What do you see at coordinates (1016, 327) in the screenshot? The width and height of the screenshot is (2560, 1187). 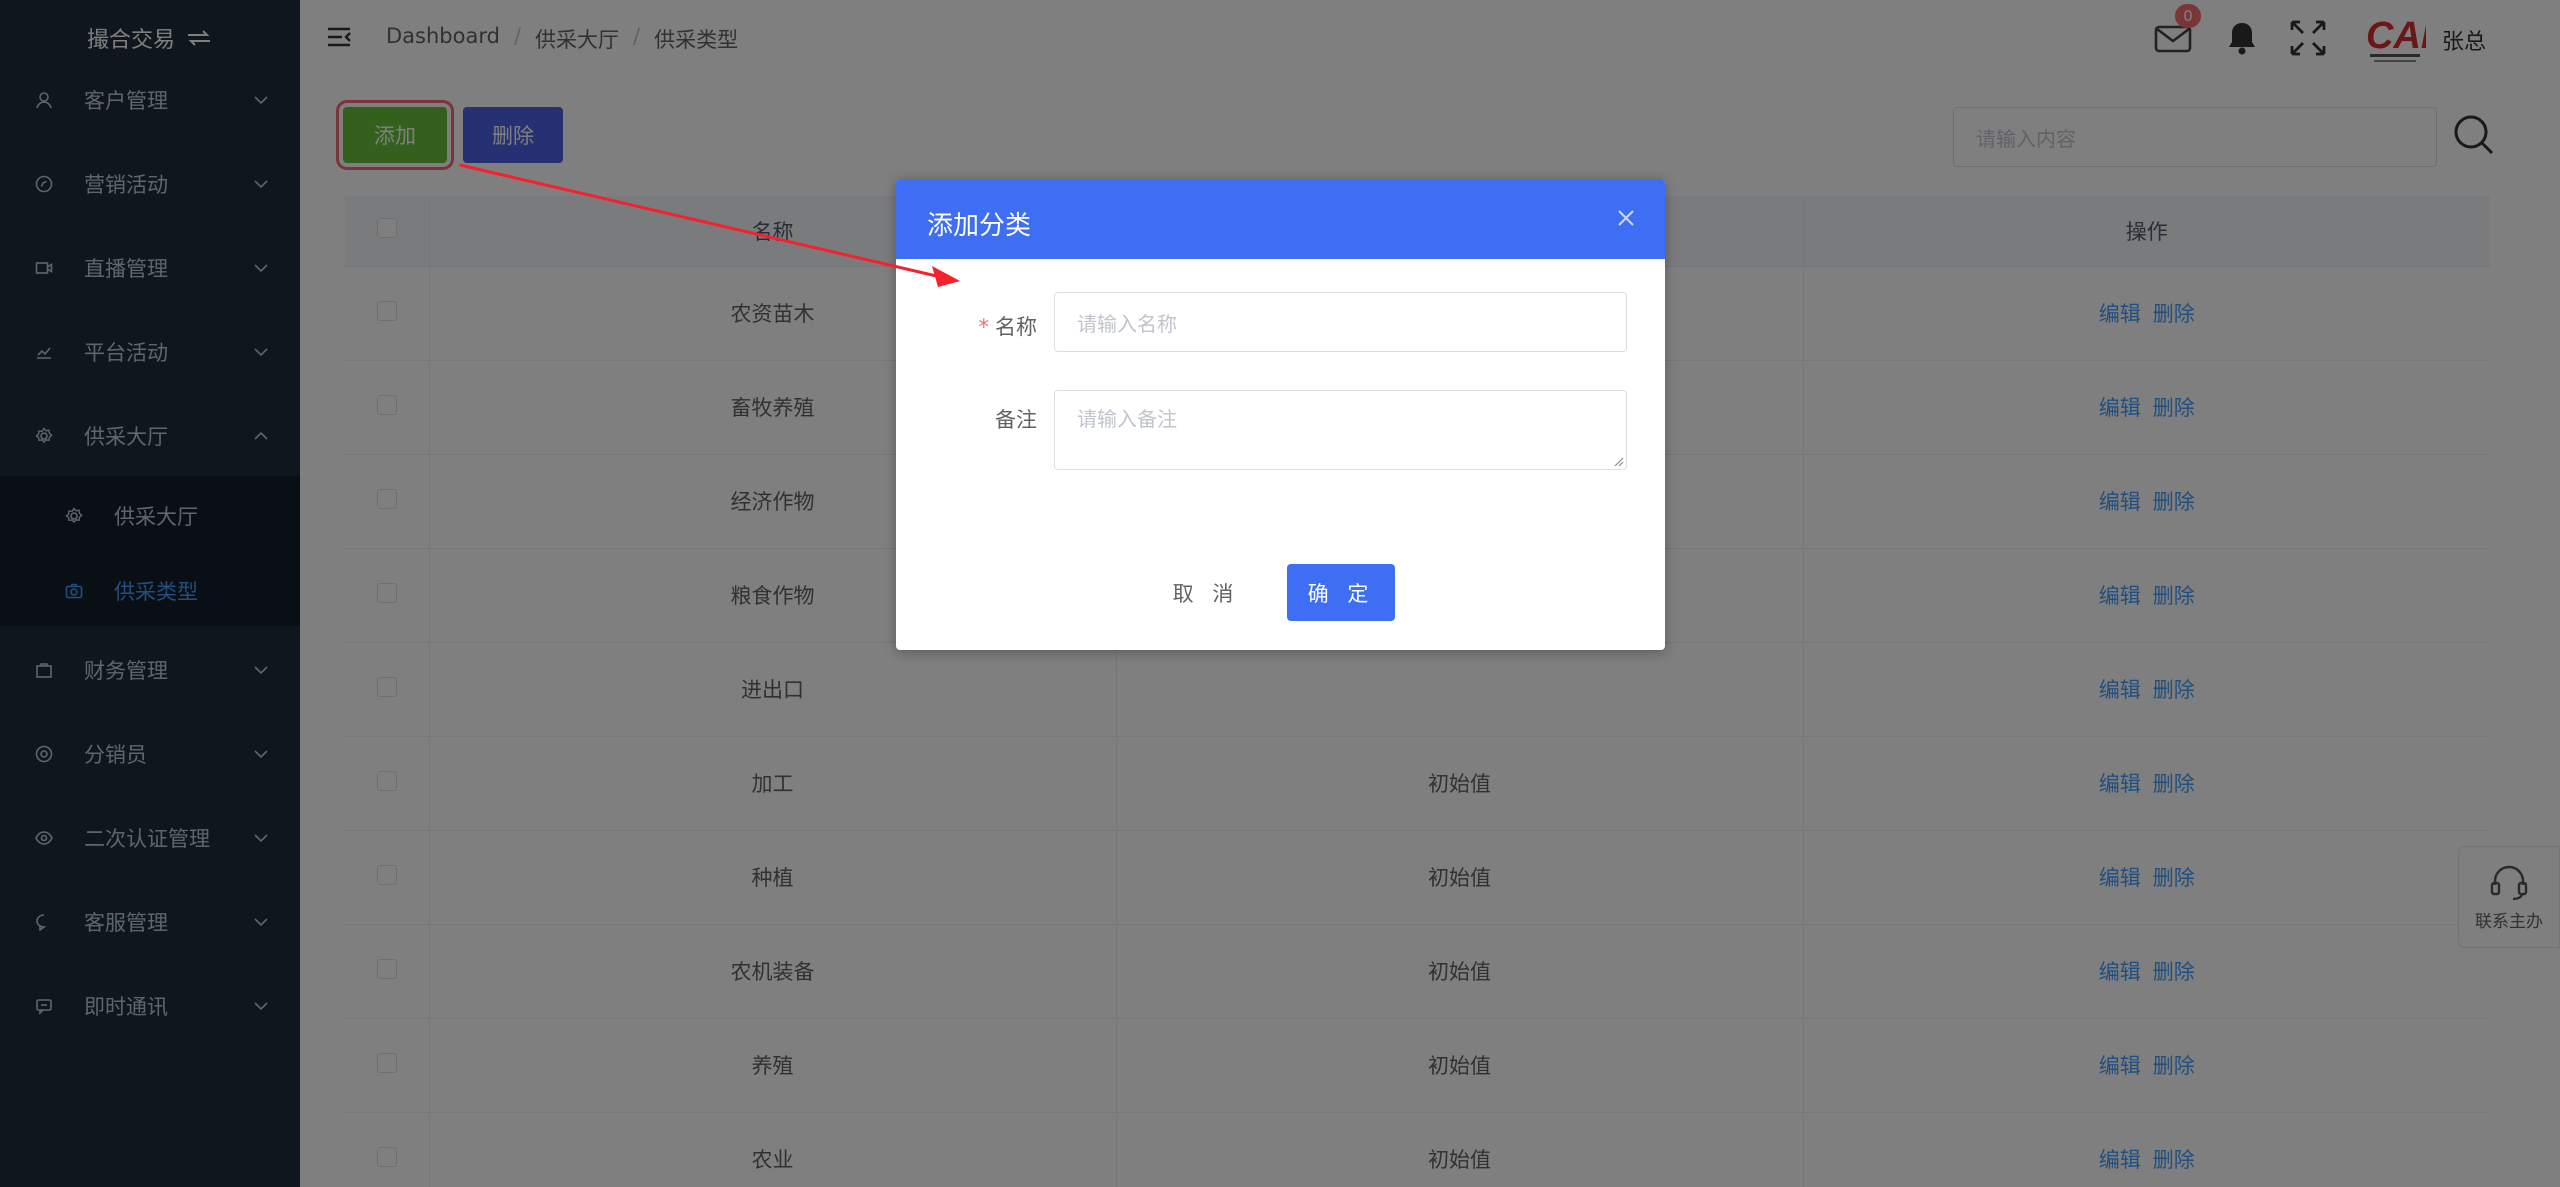 I see `name-label-text: 名称` at bounding box center [1016, 327].